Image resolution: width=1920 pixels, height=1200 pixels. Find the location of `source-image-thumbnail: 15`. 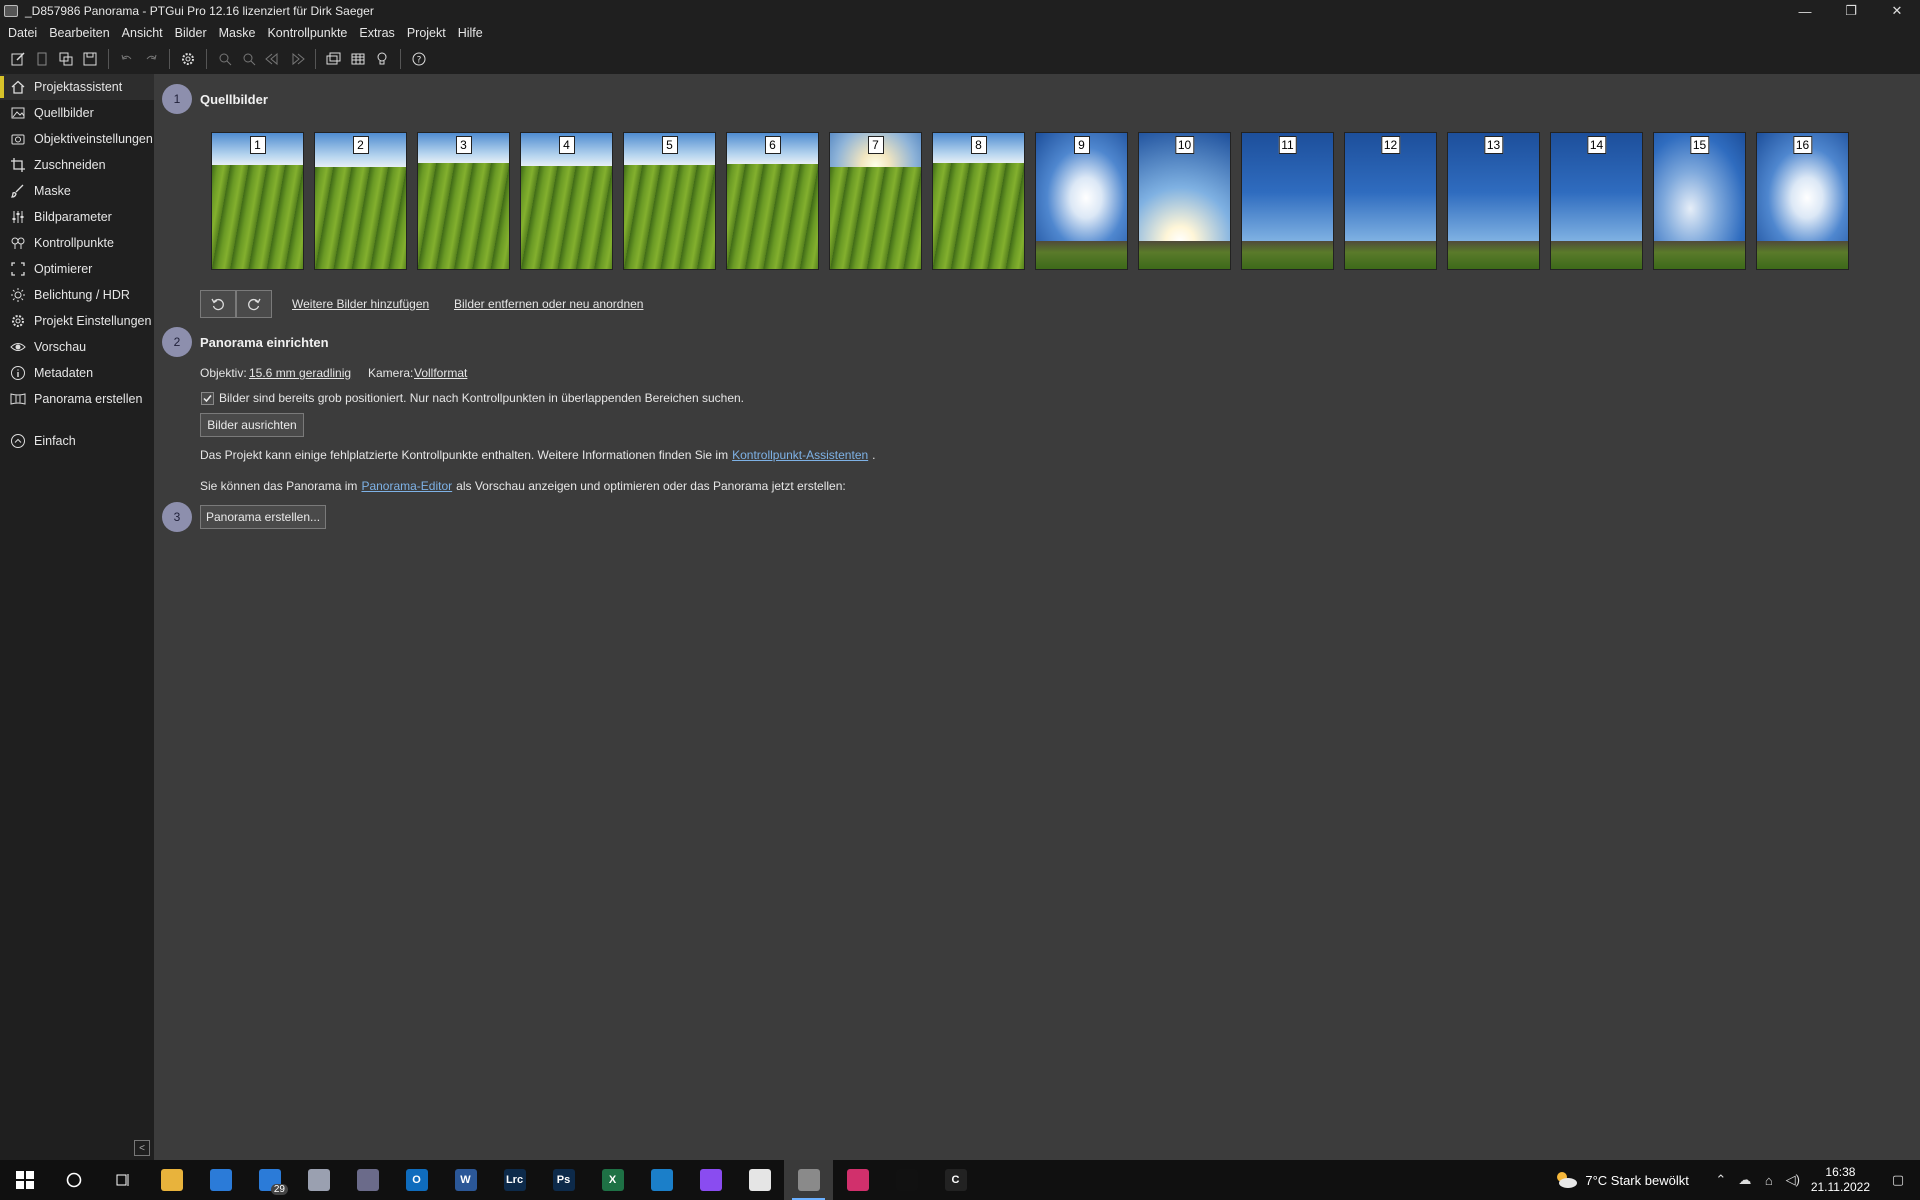

source-image-thumbnail: 15 is located at coordinates (1699, 201).